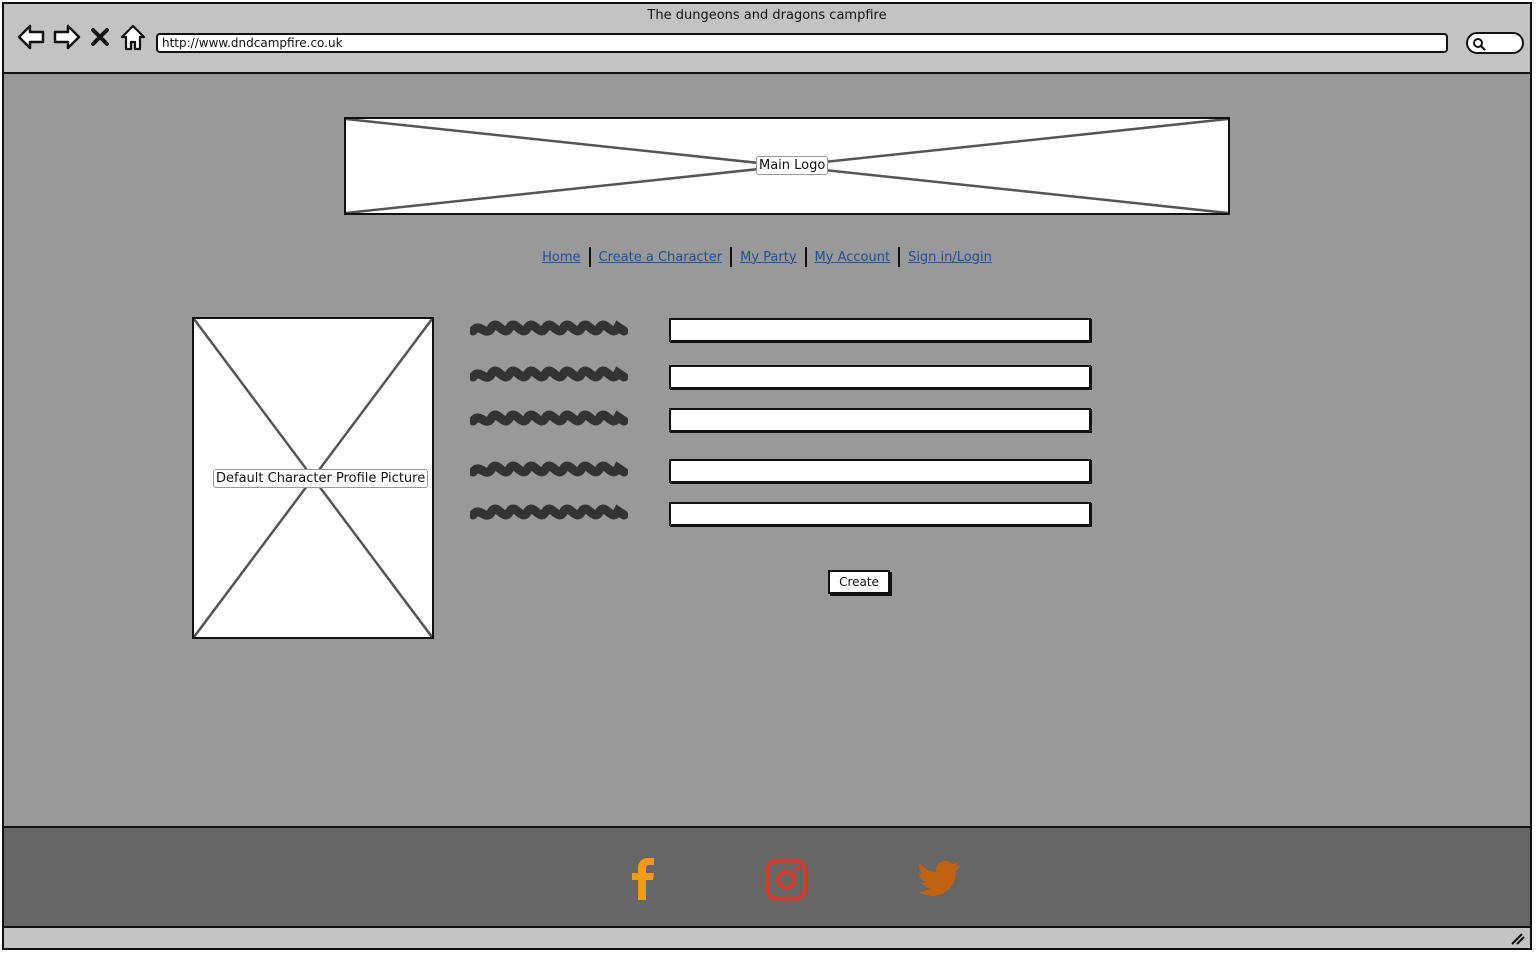 The width and height of the screenshot is (1536, 954). I want to click on resize-grip-icon, so click(1518, 939).